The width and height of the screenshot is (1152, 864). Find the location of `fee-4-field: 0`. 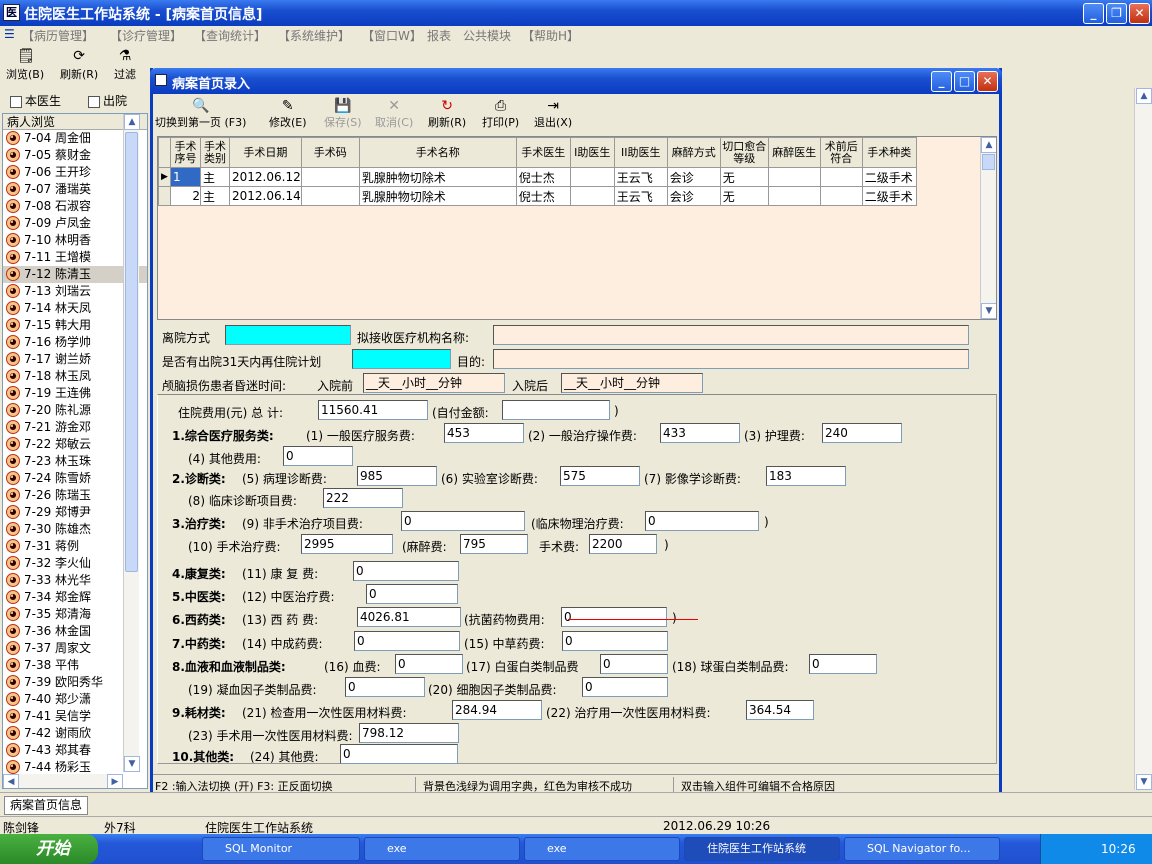

fee-4-field: 0 is located at coordinates (318, 456).